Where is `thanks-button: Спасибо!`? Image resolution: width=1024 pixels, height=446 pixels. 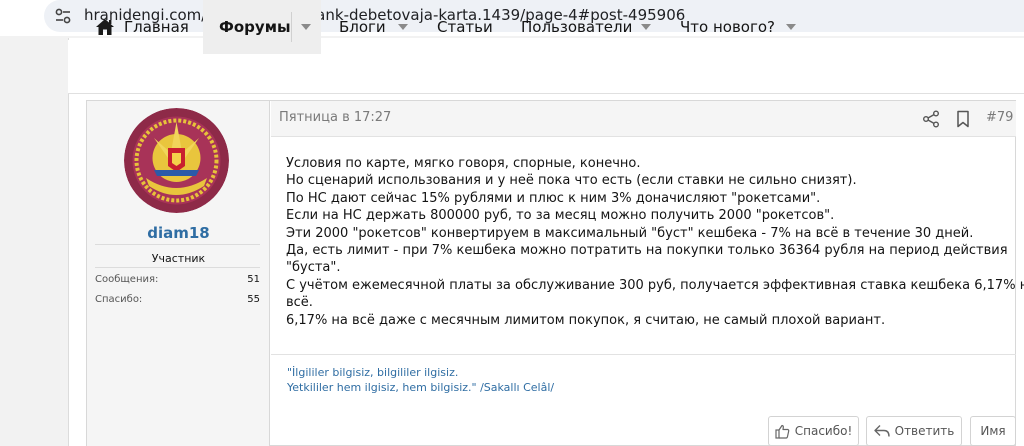
thanks-button: Спасибо! is located at coordinates (813, 431).